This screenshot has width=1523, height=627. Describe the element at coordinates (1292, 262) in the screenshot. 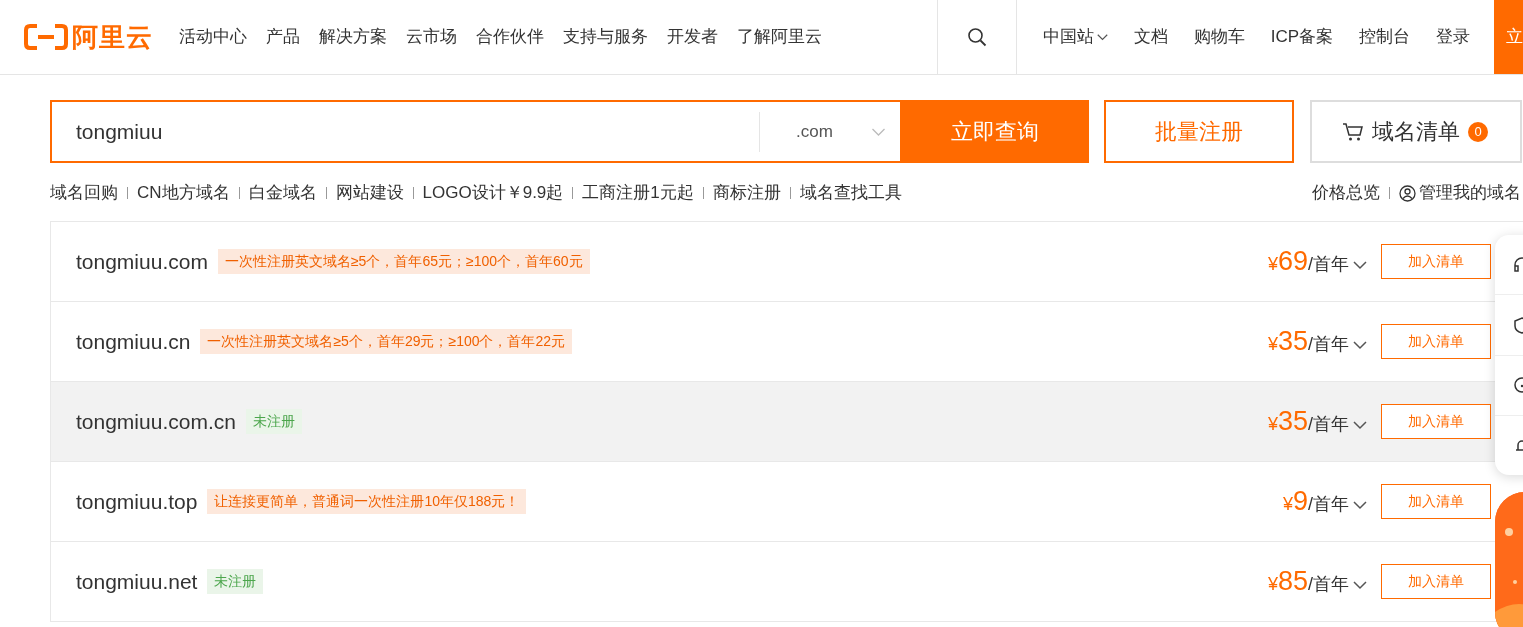

I see `price: 69` at that location.